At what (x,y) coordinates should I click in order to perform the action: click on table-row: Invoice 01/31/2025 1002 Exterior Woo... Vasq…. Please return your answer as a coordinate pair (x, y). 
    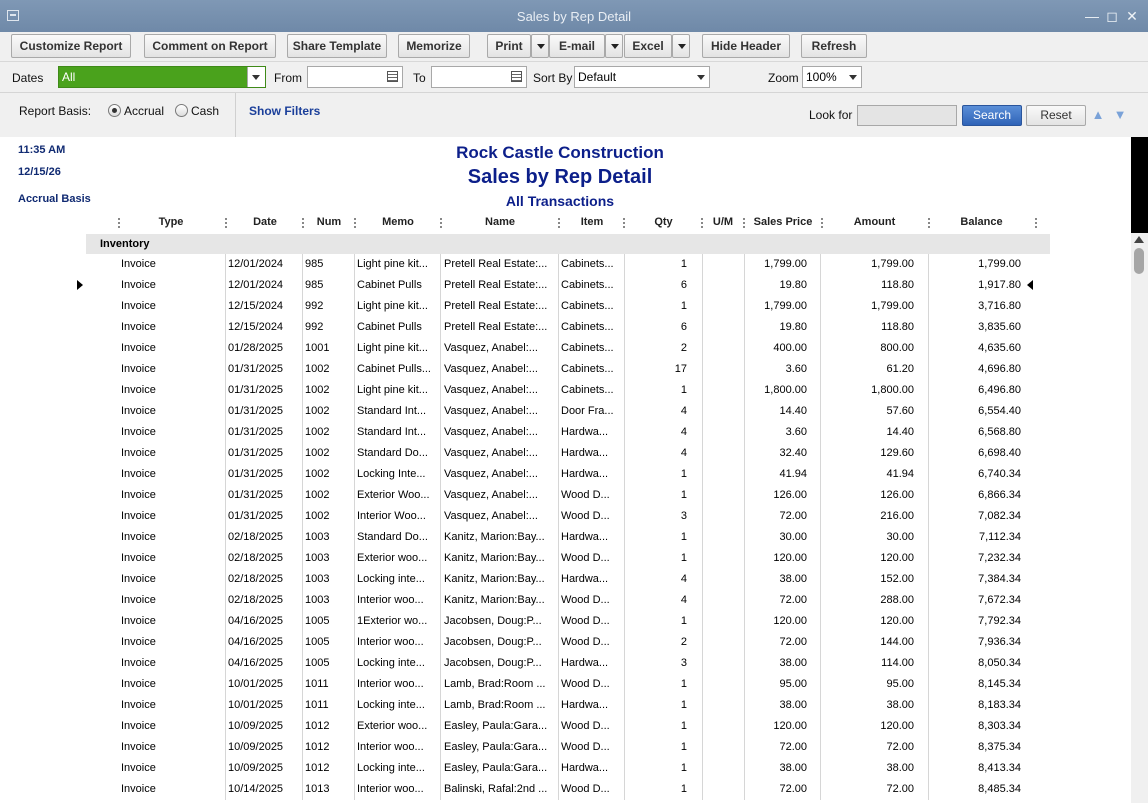
    Looking at the image, I should click on (568, 495).